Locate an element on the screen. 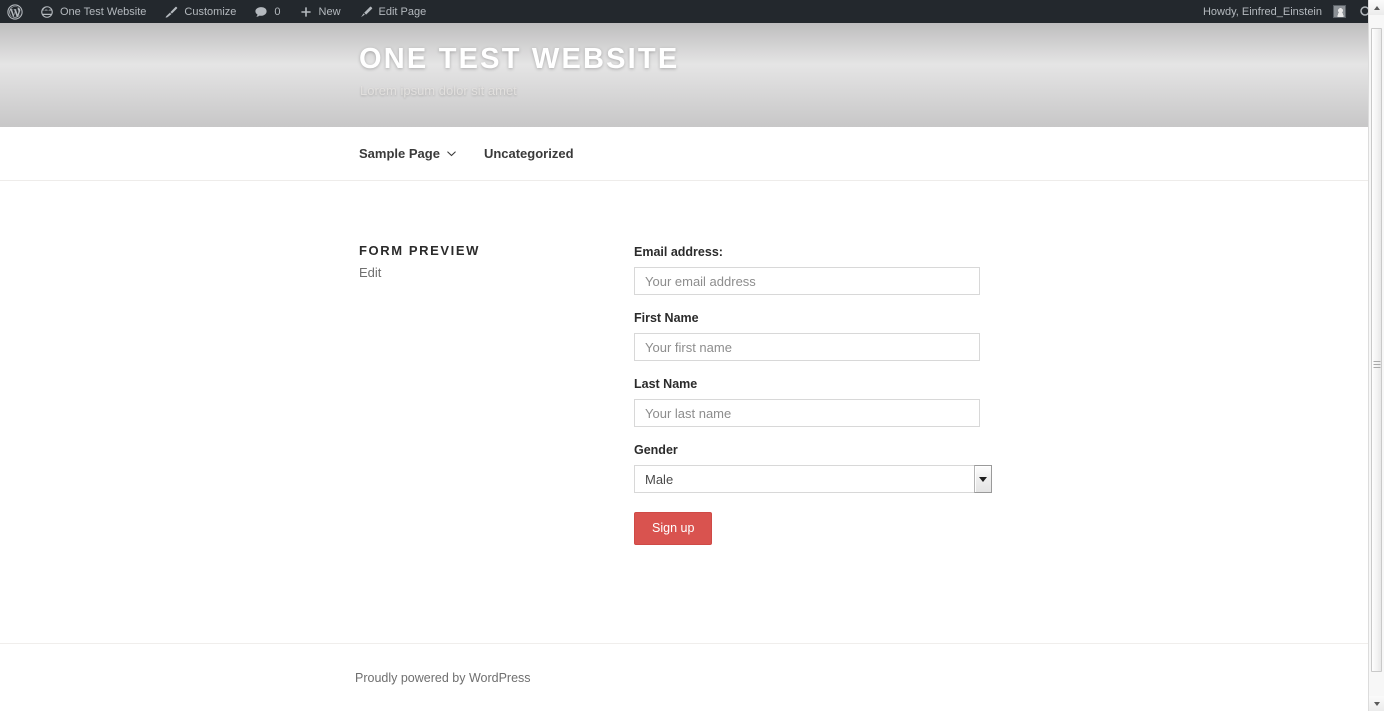 The width and height of the screenshot is (1384, 711). field-last-name: Last Name is located at coordinates (1001, 402).